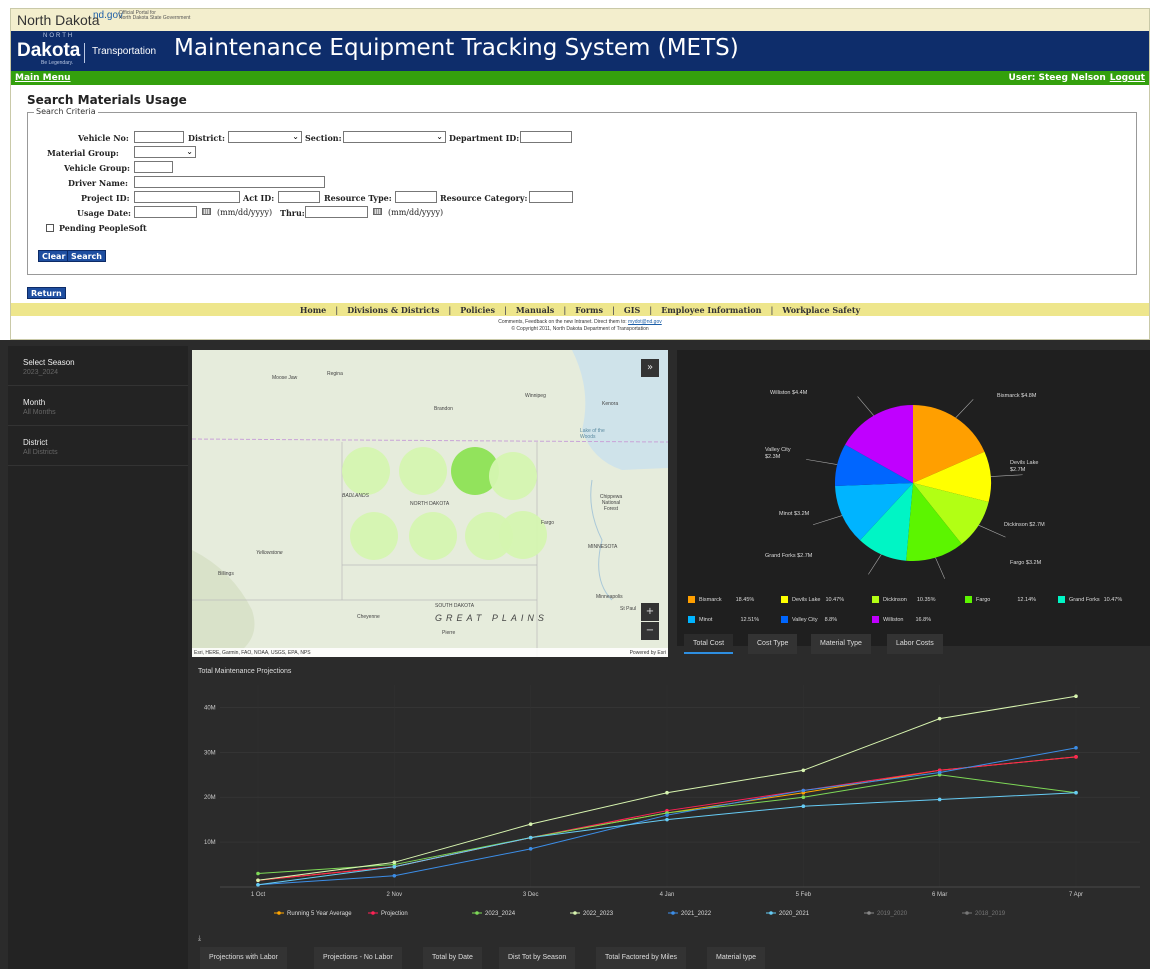 The image size is (1150, 969). What do you see at coordinates (650, 368) in the screenshot?
I see `chevron-double-down-icon: »` at bounding box center [650, 368].